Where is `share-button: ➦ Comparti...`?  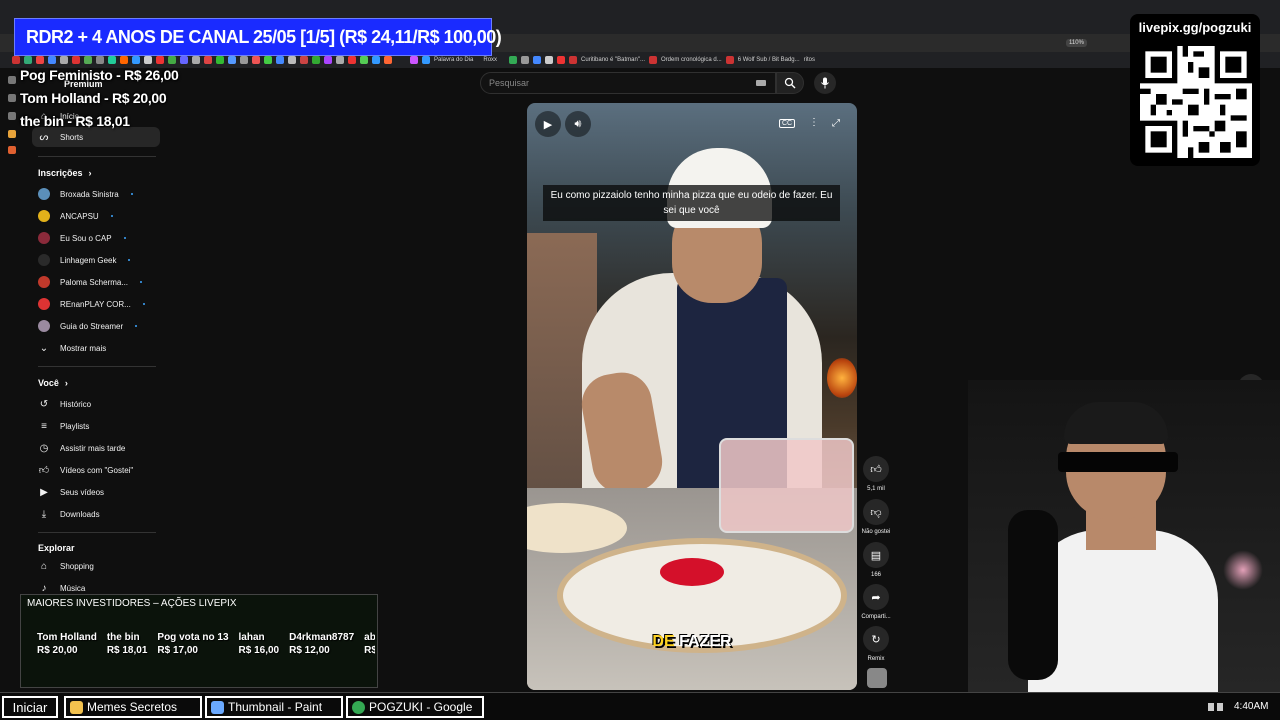 share-button: ➦ Comparti... is located at coordinates (876, 602).